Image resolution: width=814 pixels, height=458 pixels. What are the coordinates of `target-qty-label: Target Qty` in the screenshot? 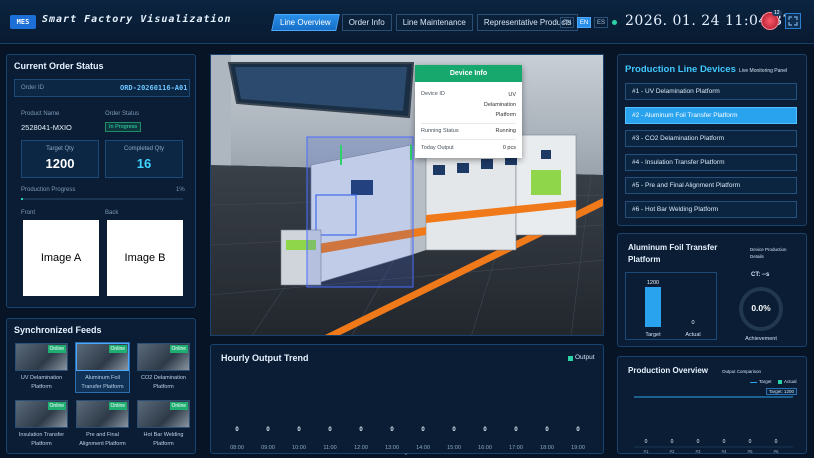 It's located at (60, 149).